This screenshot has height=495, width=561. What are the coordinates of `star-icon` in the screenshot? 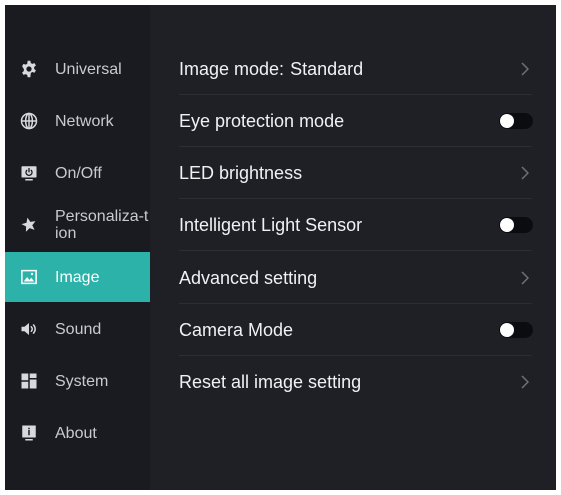 It's located at (29, 225).